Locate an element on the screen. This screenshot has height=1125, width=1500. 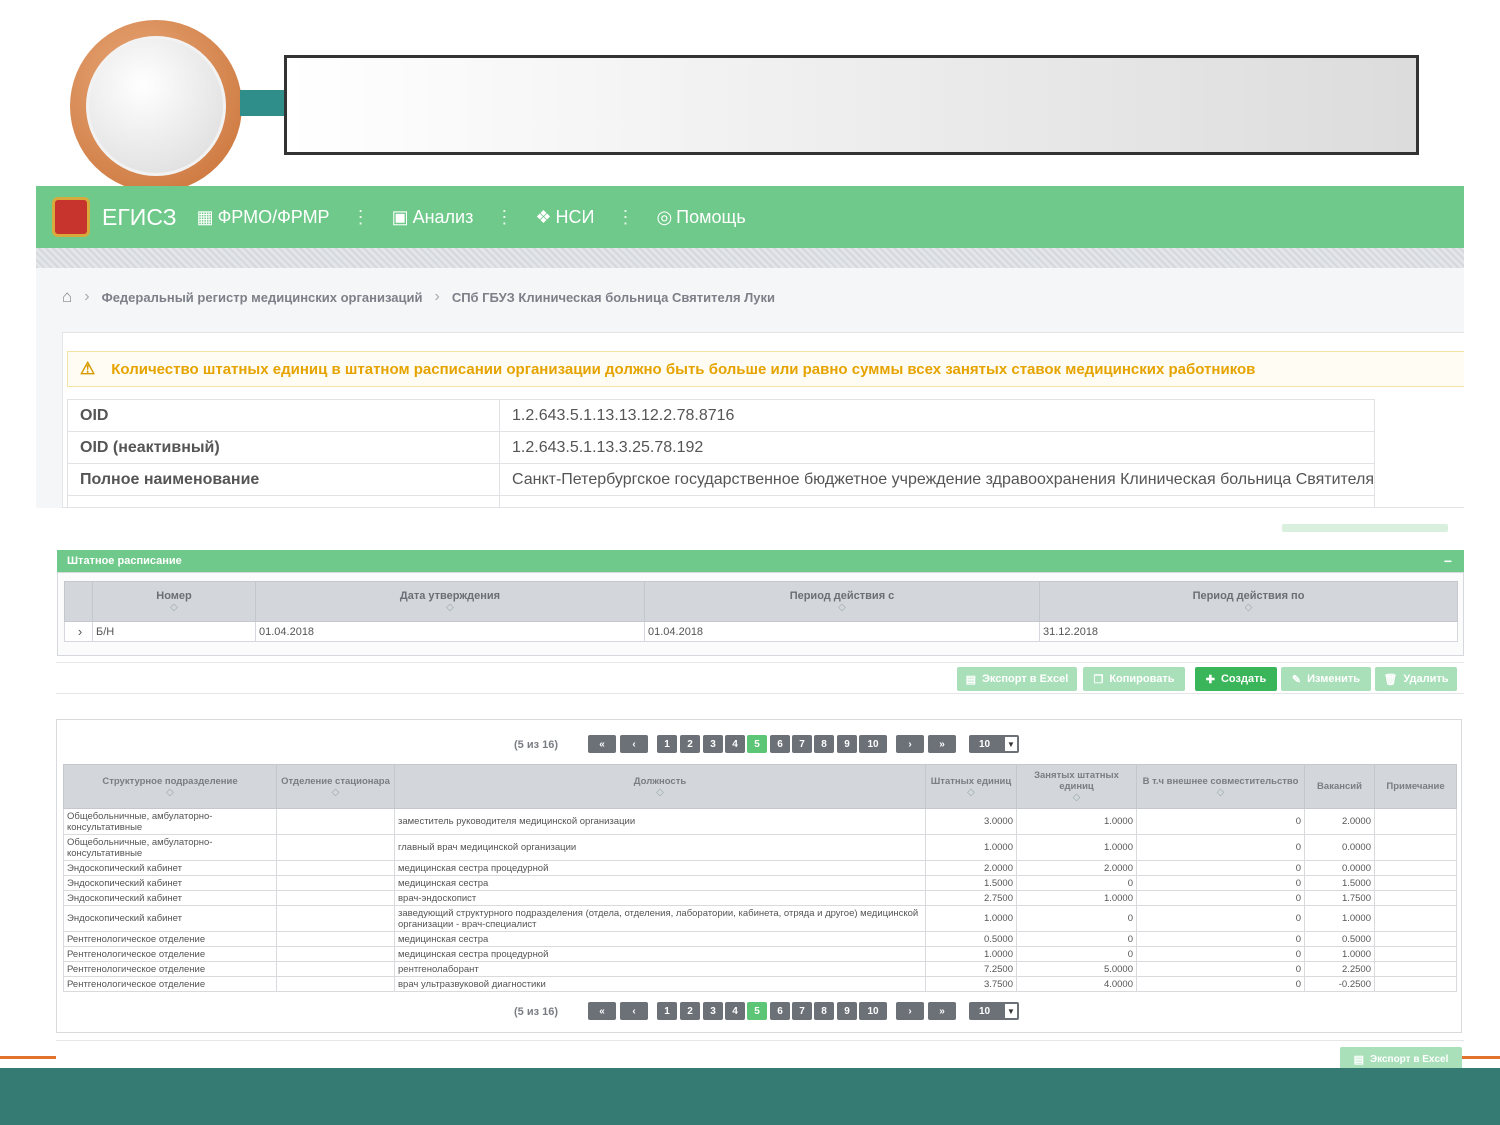
nav-item-label: Помощь is located at coordinates (711, 216).